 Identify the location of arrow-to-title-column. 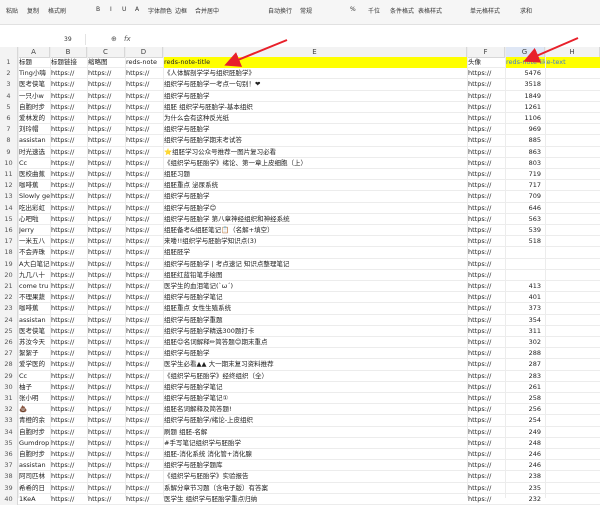
(256, 53).